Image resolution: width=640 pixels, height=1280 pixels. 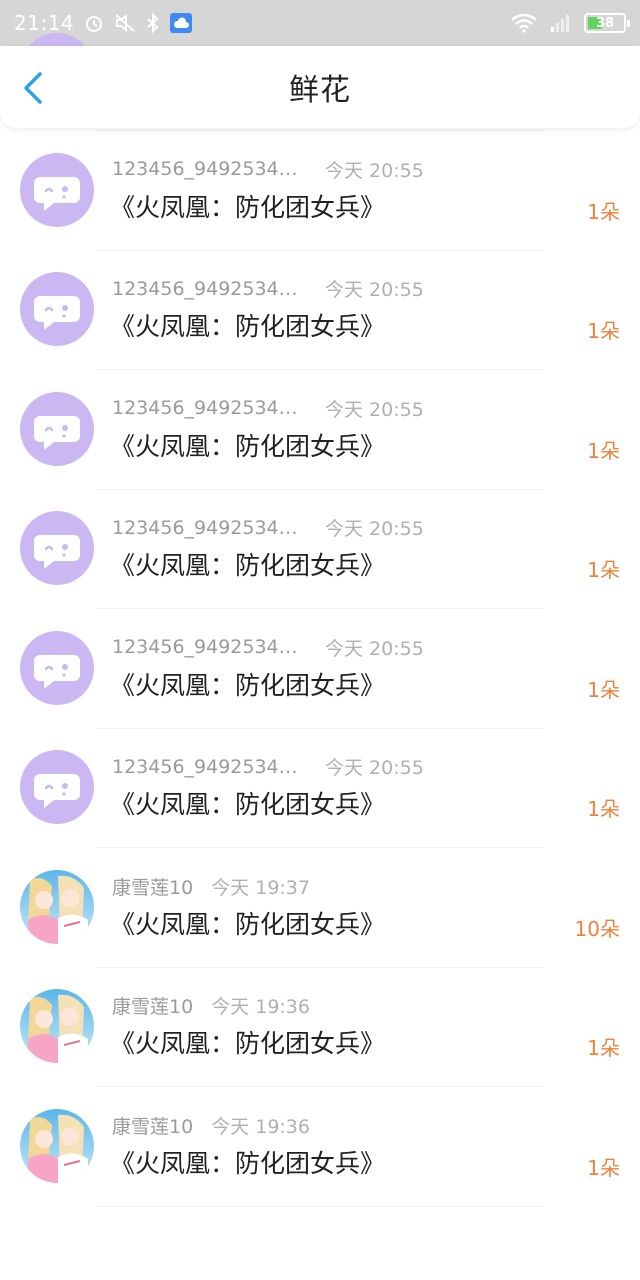 I want to click on chevron-left-icon, so click(x=34, y=88).